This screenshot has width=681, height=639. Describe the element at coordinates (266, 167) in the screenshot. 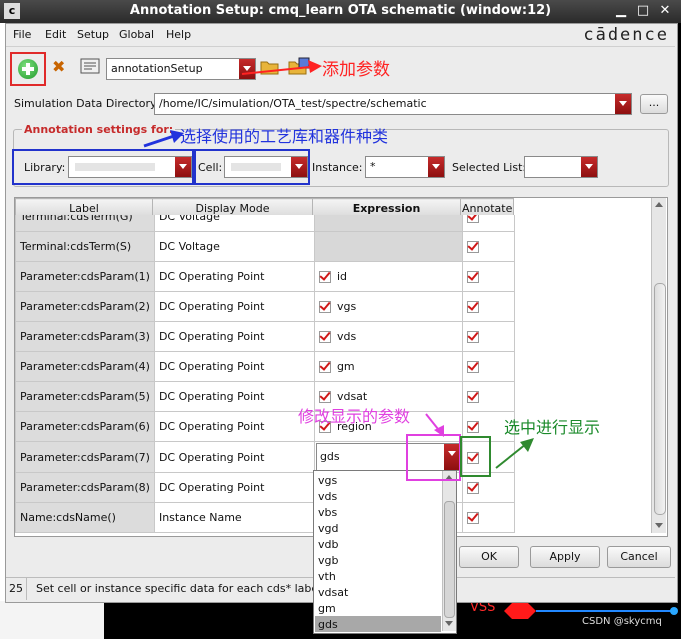

I see `cell-select` at that location.